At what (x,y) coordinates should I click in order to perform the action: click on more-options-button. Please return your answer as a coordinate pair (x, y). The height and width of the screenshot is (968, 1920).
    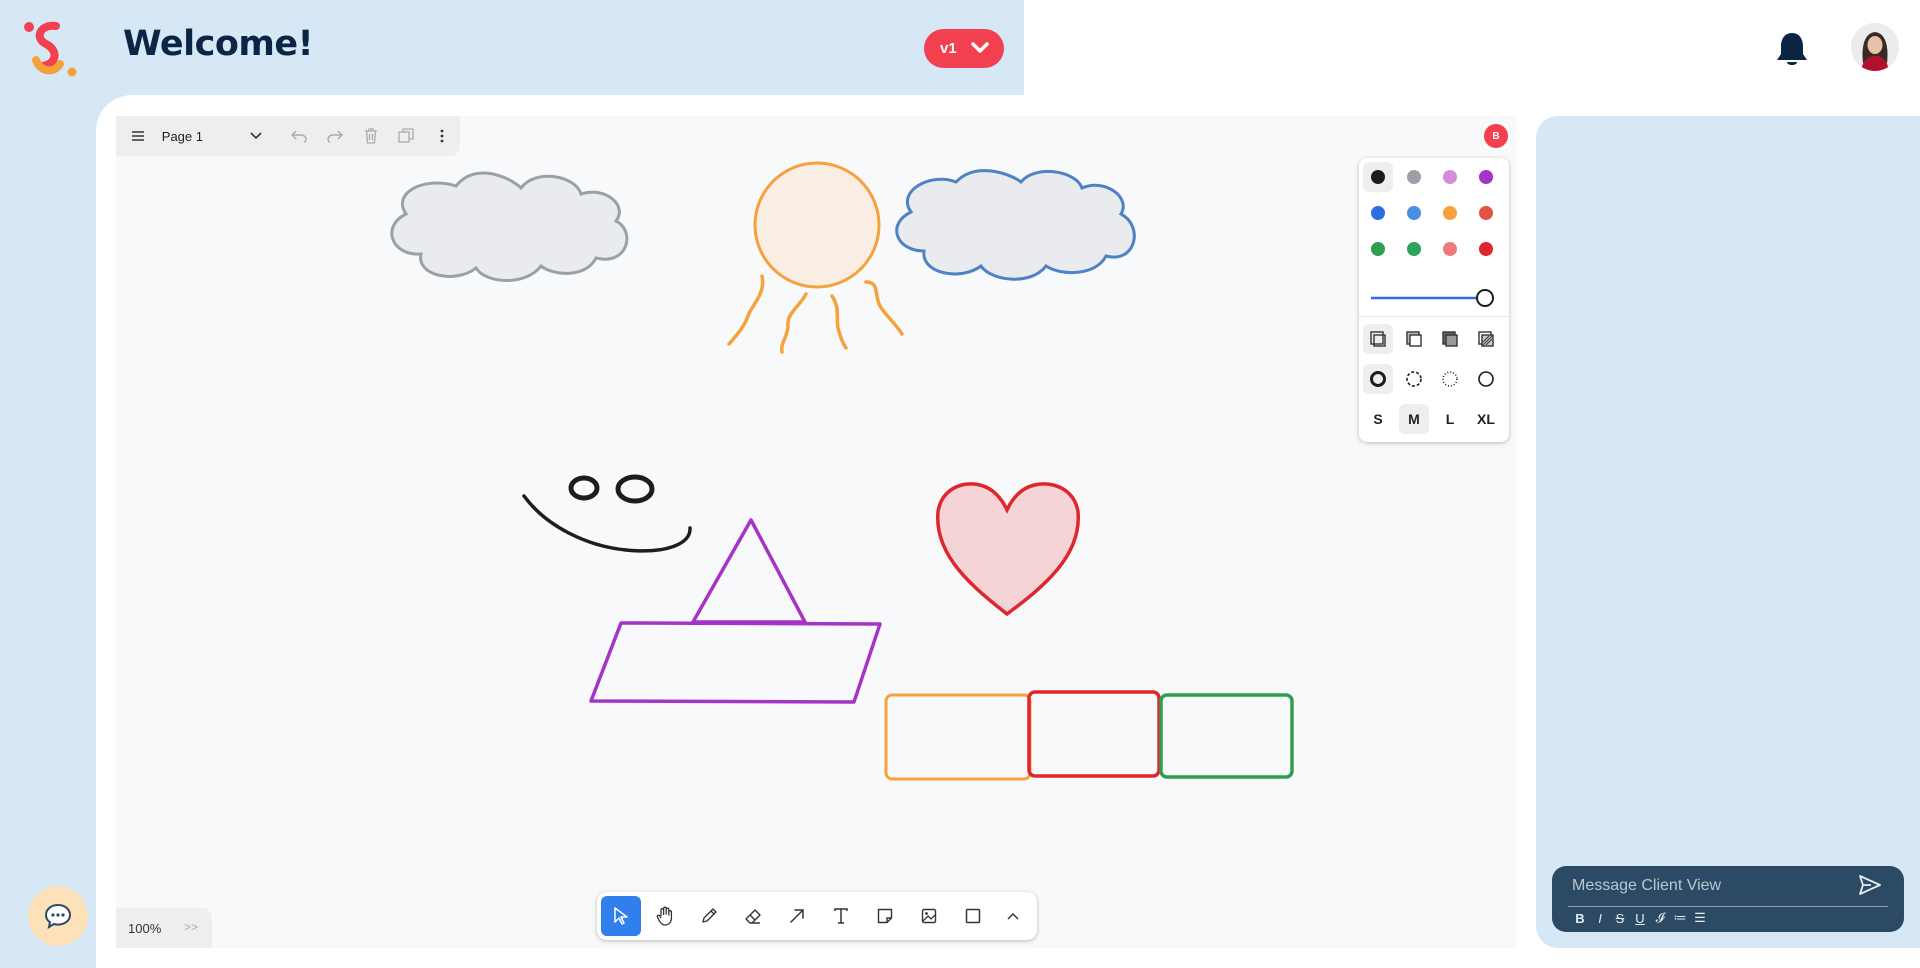
    Looking at the image, I should click on (442, 136).